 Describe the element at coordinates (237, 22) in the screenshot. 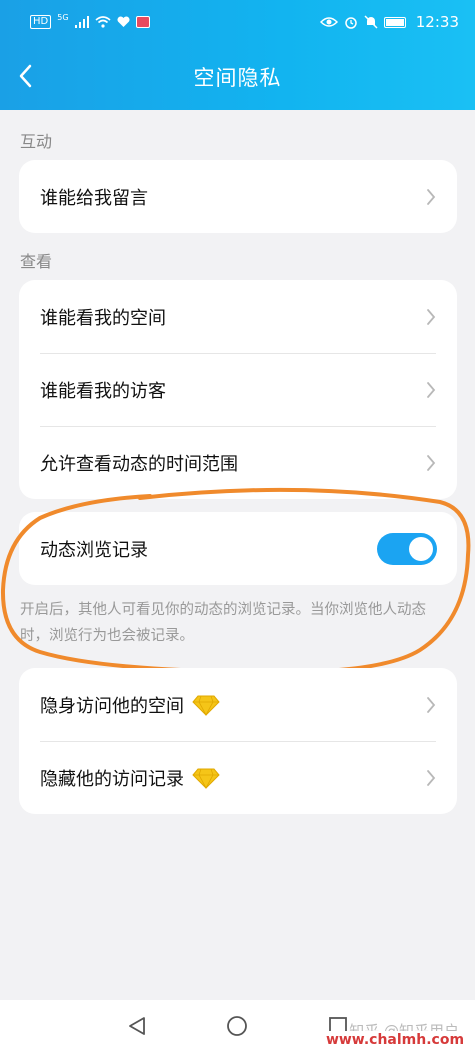

I see `status-bar: HD 5G 12:33` at that location.